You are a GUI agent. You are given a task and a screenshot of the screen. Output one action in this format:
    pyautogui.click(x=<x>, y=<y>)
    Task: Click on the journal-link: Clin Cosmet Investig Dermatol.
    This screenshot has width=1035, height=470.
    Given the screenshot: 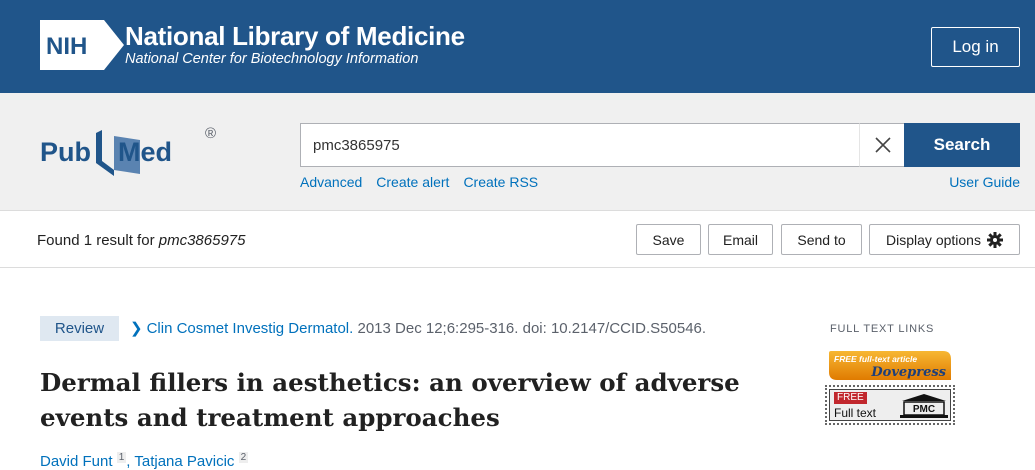 What is the action you would take?
    pyautogui.click(x=250, y=328)
    